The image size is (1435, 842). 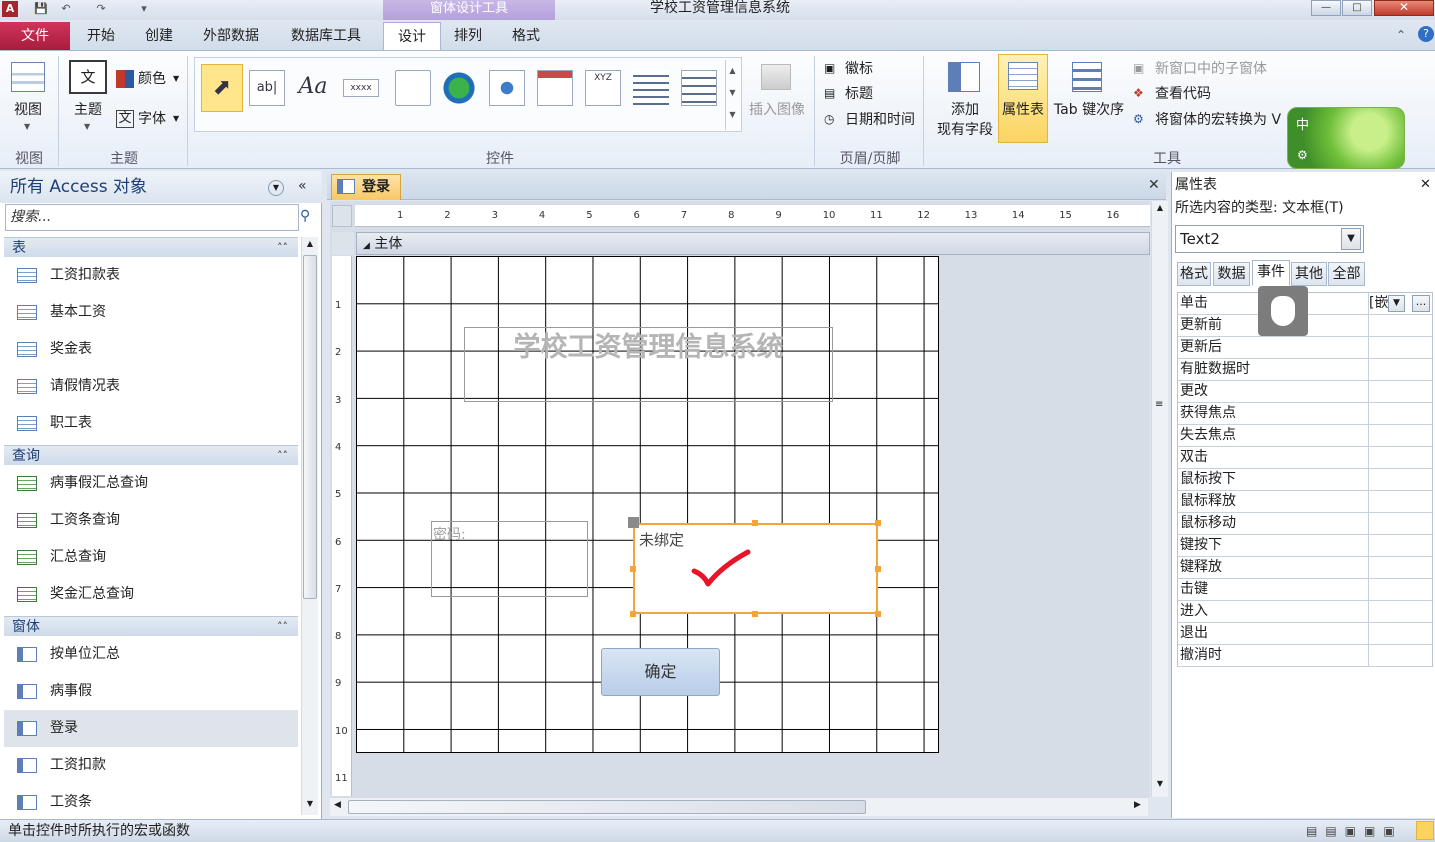 What do you see at coordinates (342, 216) in the screenshot?
I see `form-selector` at bounding box center [342, 216].